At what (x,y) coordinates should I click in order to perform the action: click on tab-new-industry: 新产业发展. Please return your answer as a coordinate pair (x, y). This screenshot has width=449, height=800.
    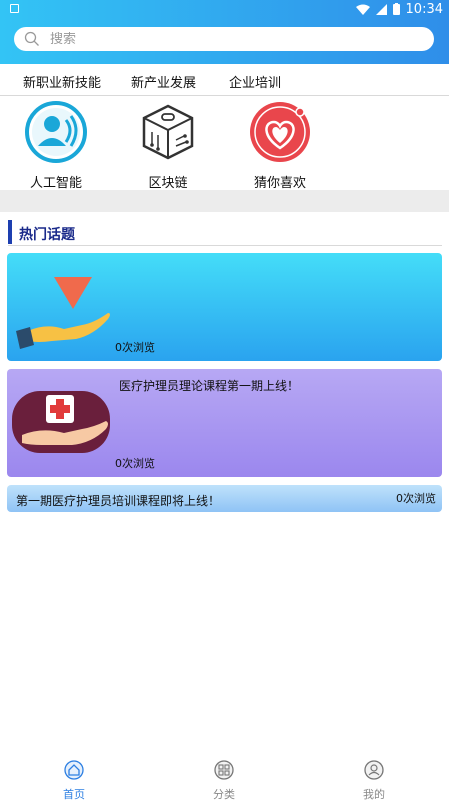
    Looking at the image, I should click on (163, 81).